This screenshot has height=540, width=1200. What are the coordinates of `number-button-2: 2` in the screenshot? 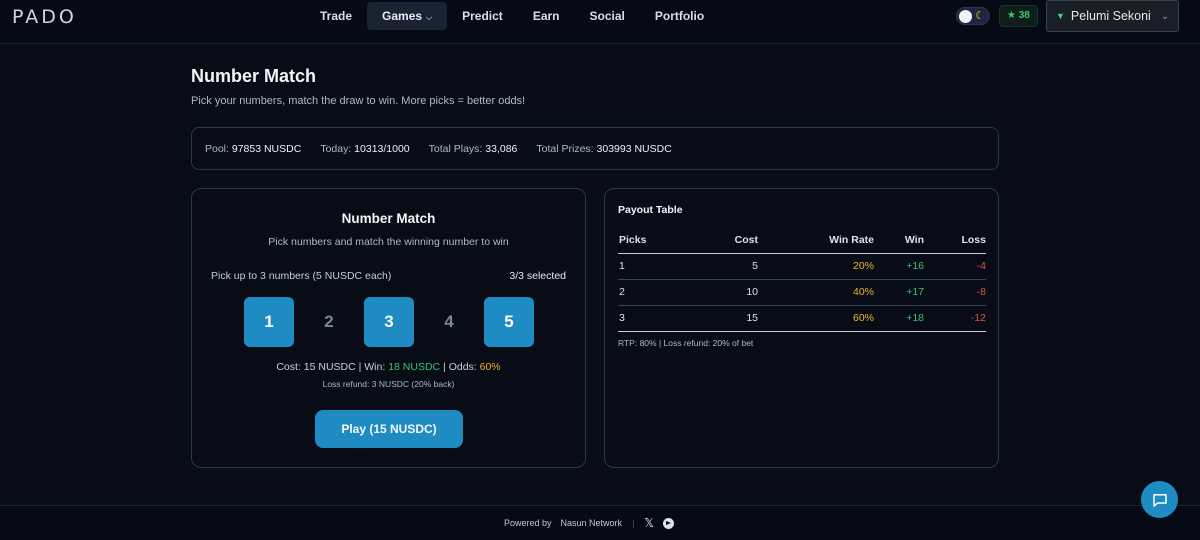 It's located at (329, 322).